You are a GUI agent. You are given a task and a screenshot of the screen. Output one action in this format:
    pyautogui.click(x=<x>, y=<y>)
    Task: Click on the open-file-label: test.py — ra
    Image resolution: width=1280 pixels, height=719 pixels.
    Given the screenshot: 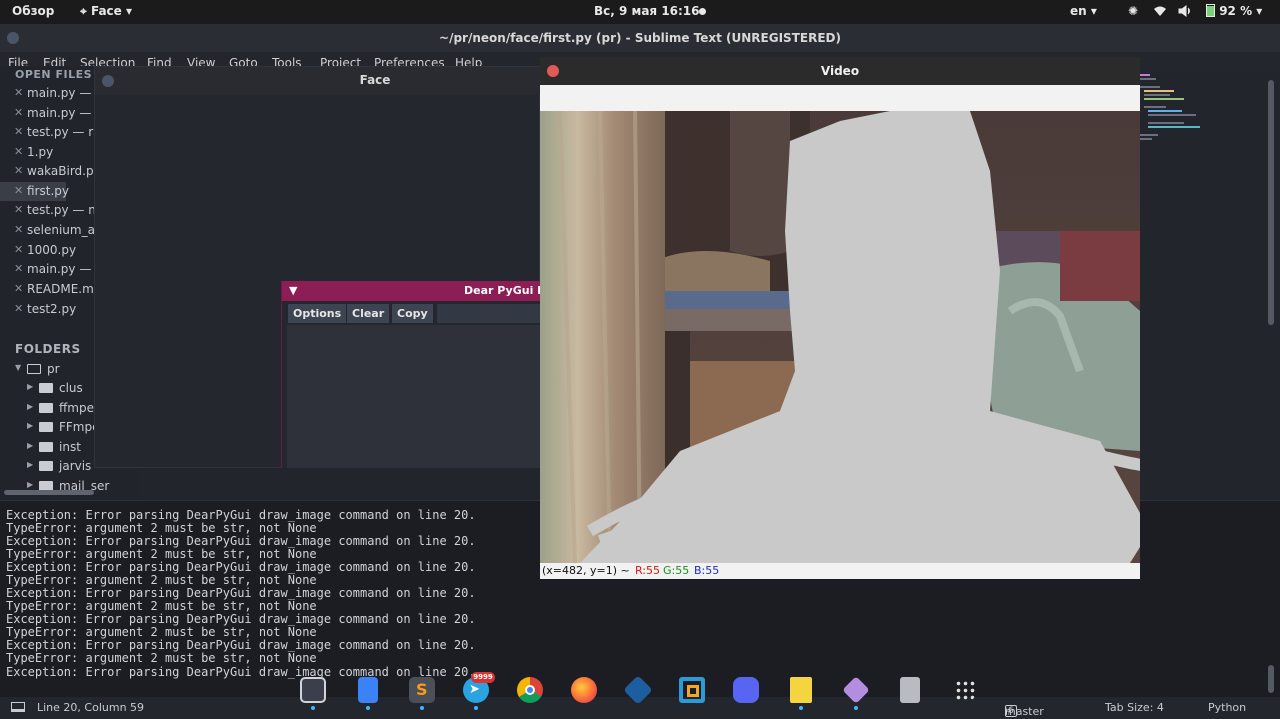 What is the action you would take?
    pyautogui.click(x=64, y=132)
    